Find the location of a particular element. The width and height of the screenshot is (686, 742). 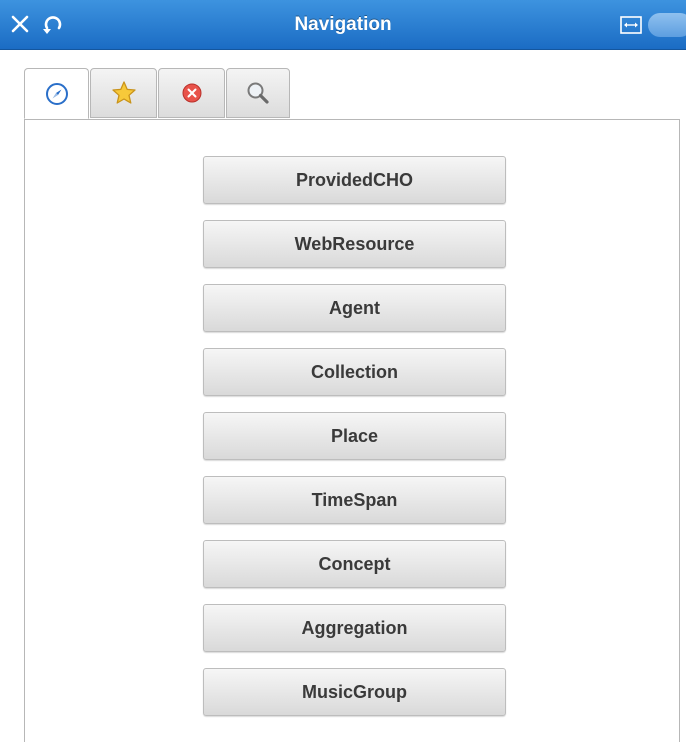

toggle-switch is located at coordinates (667, 25).